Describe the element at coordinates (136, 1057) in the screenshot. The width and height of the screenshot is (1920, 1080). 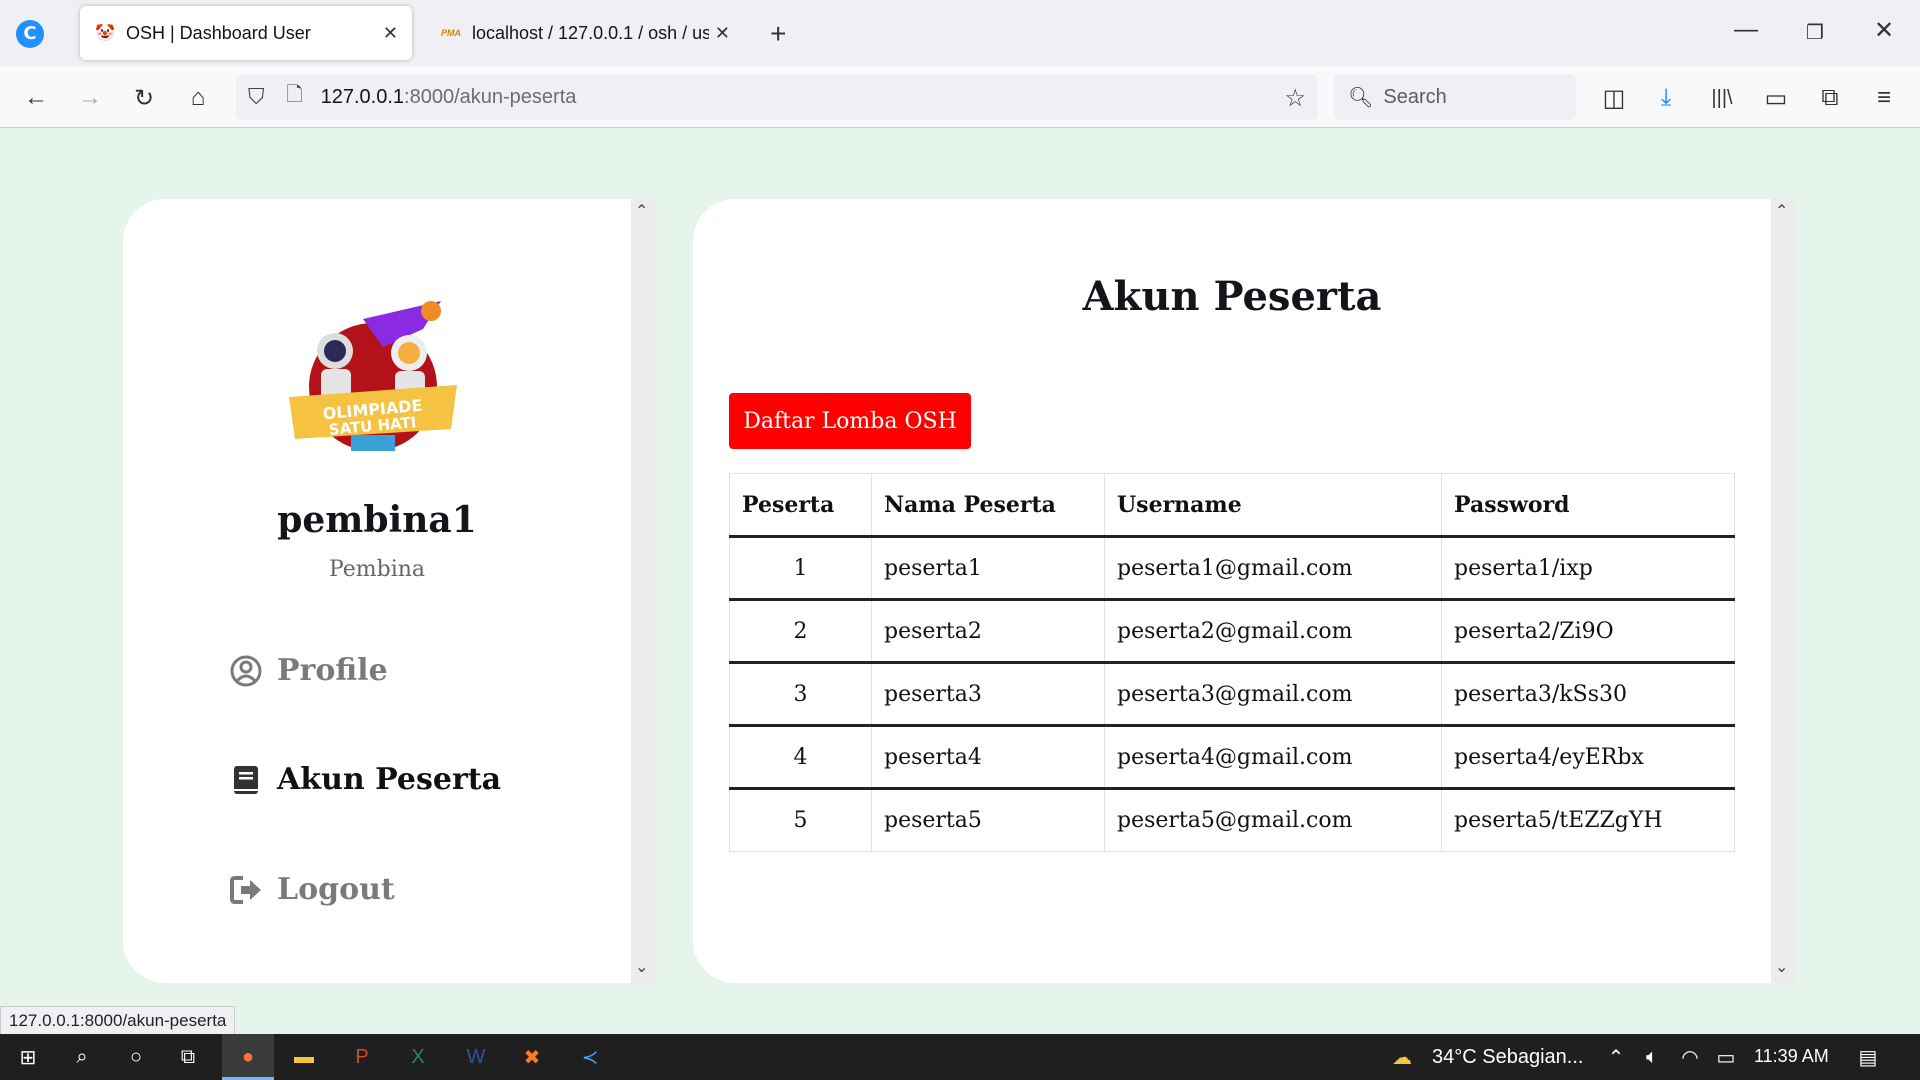
I see `cortana-icon: ○` at that location.